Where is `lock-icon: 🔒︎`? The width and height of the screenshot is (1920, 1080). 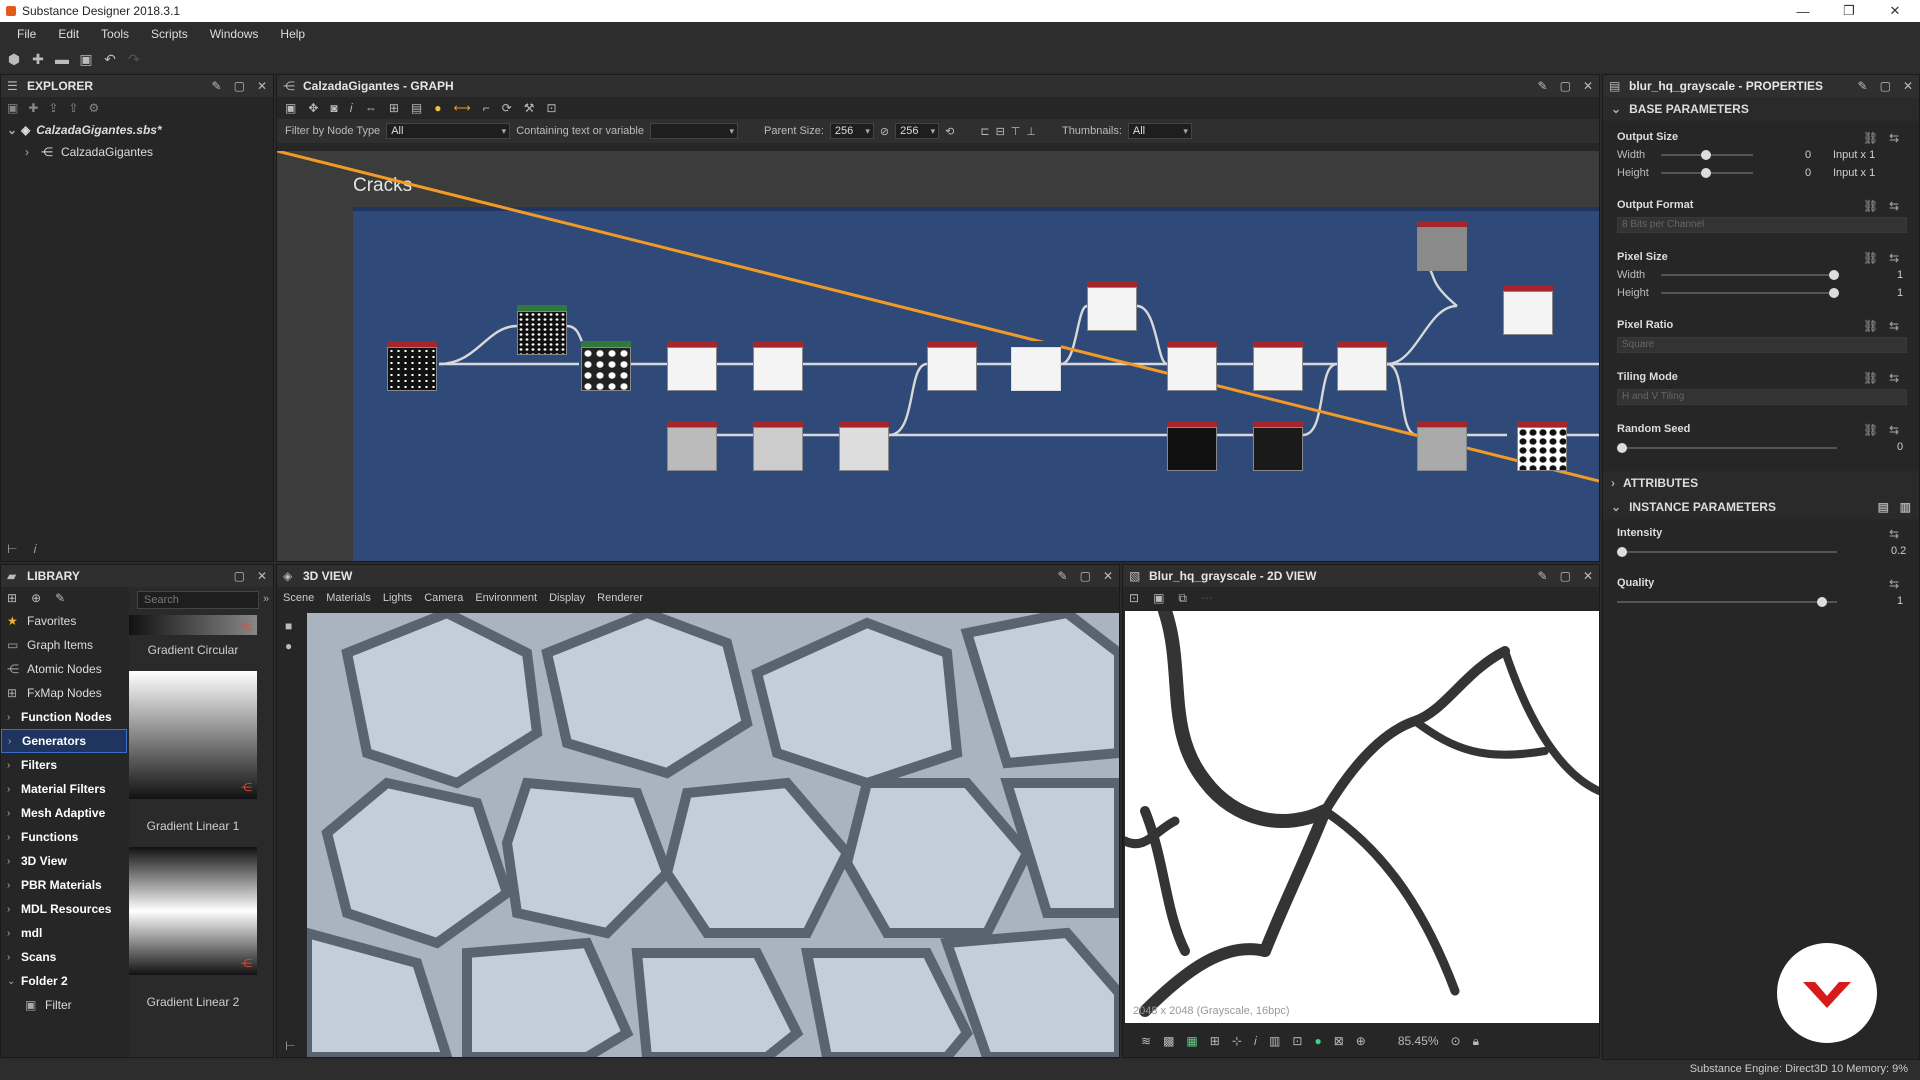
lock-icon: 🔒︎ is located at coordinates (1476, 1041).